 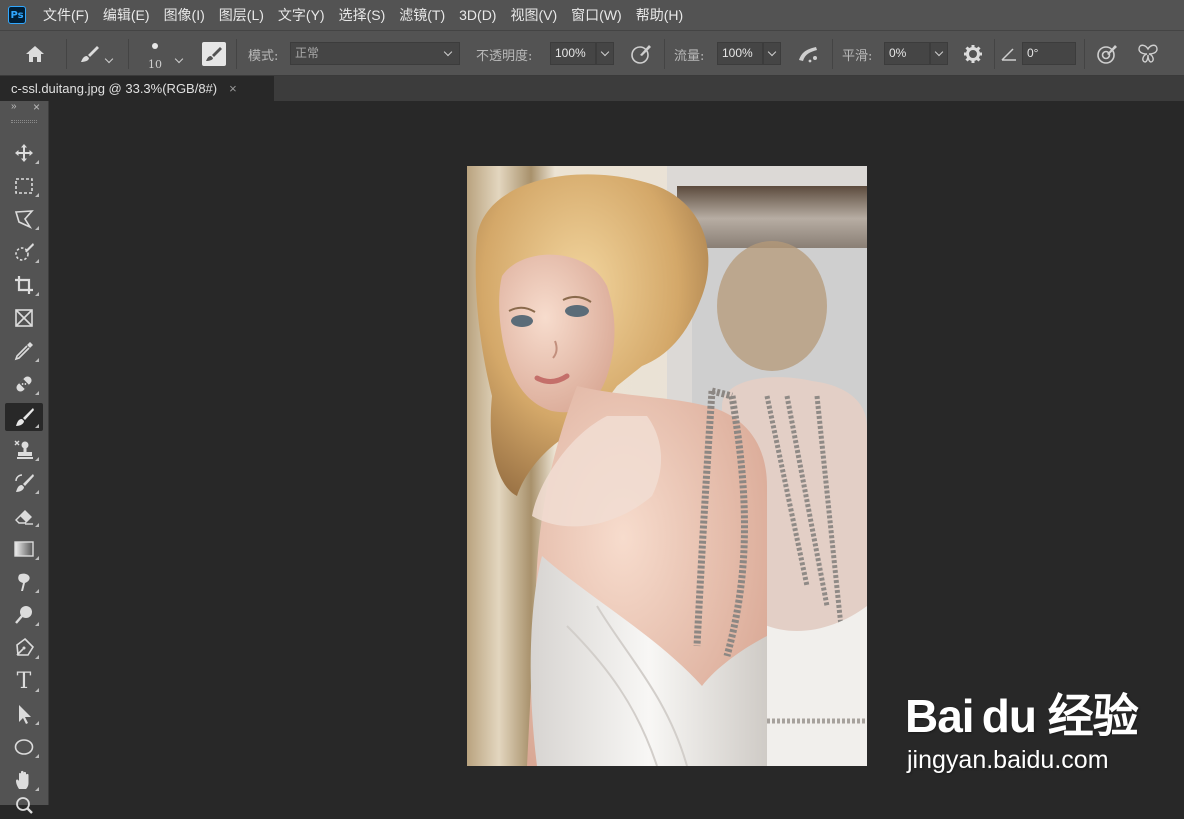 I want to click on pressure-size-toggle, so click(x=1107, y=54).